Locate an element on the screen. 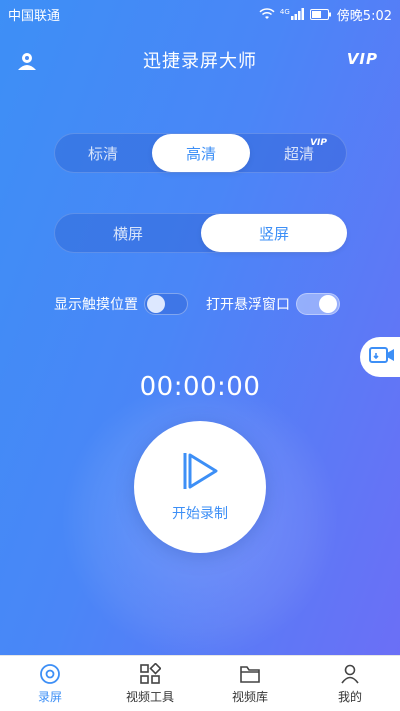 Image resolution: width=400 pixels, height=711 pixels. floating-window-label: 打开悬浮窗口 is located at coordinates (248, 305).